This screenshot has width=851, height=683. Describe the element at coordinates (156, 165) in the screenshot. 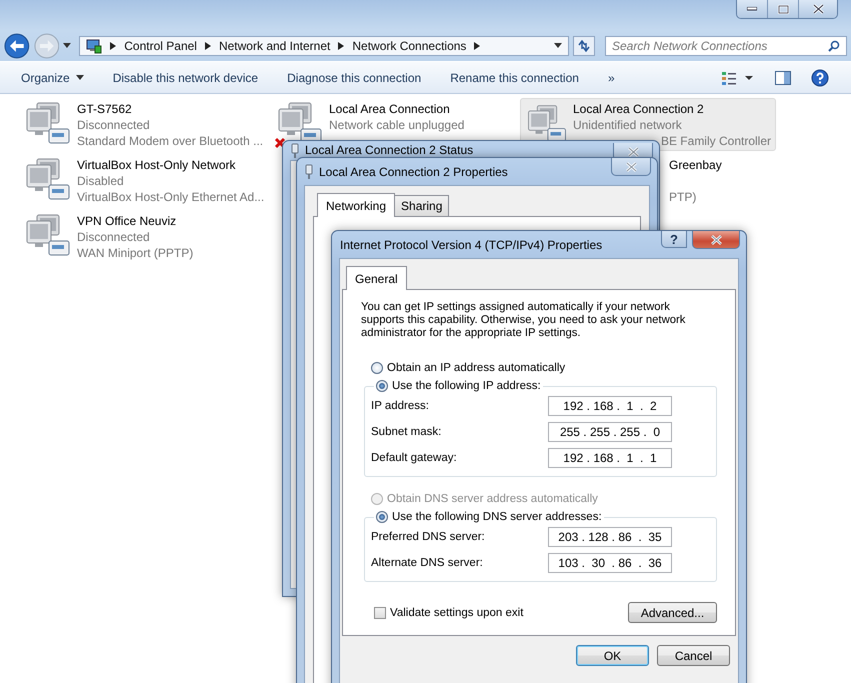

I see `connection-name: VirtualBox Host-Only Network` at that location.